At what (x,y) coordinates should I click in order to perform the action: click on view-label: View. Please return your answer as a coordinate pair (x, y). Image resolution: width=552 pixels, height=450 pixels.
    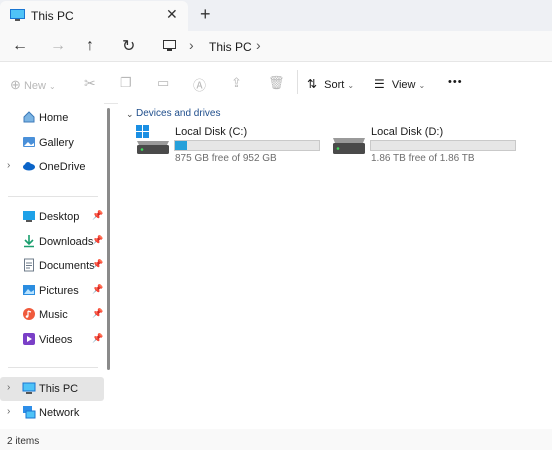
    Looking at the image, I should click on (403, 85).